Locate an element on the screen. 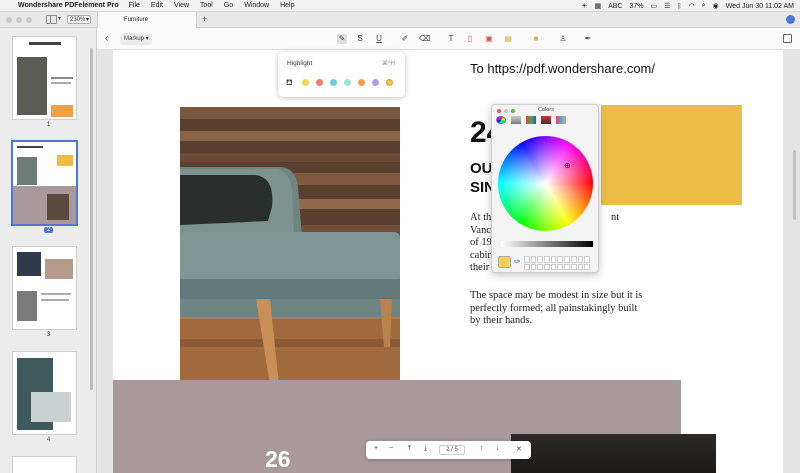 The width and height of the screenshot is (800, 473). paint-bucket-icon: ⛾ is located at coordinates (289, 83).